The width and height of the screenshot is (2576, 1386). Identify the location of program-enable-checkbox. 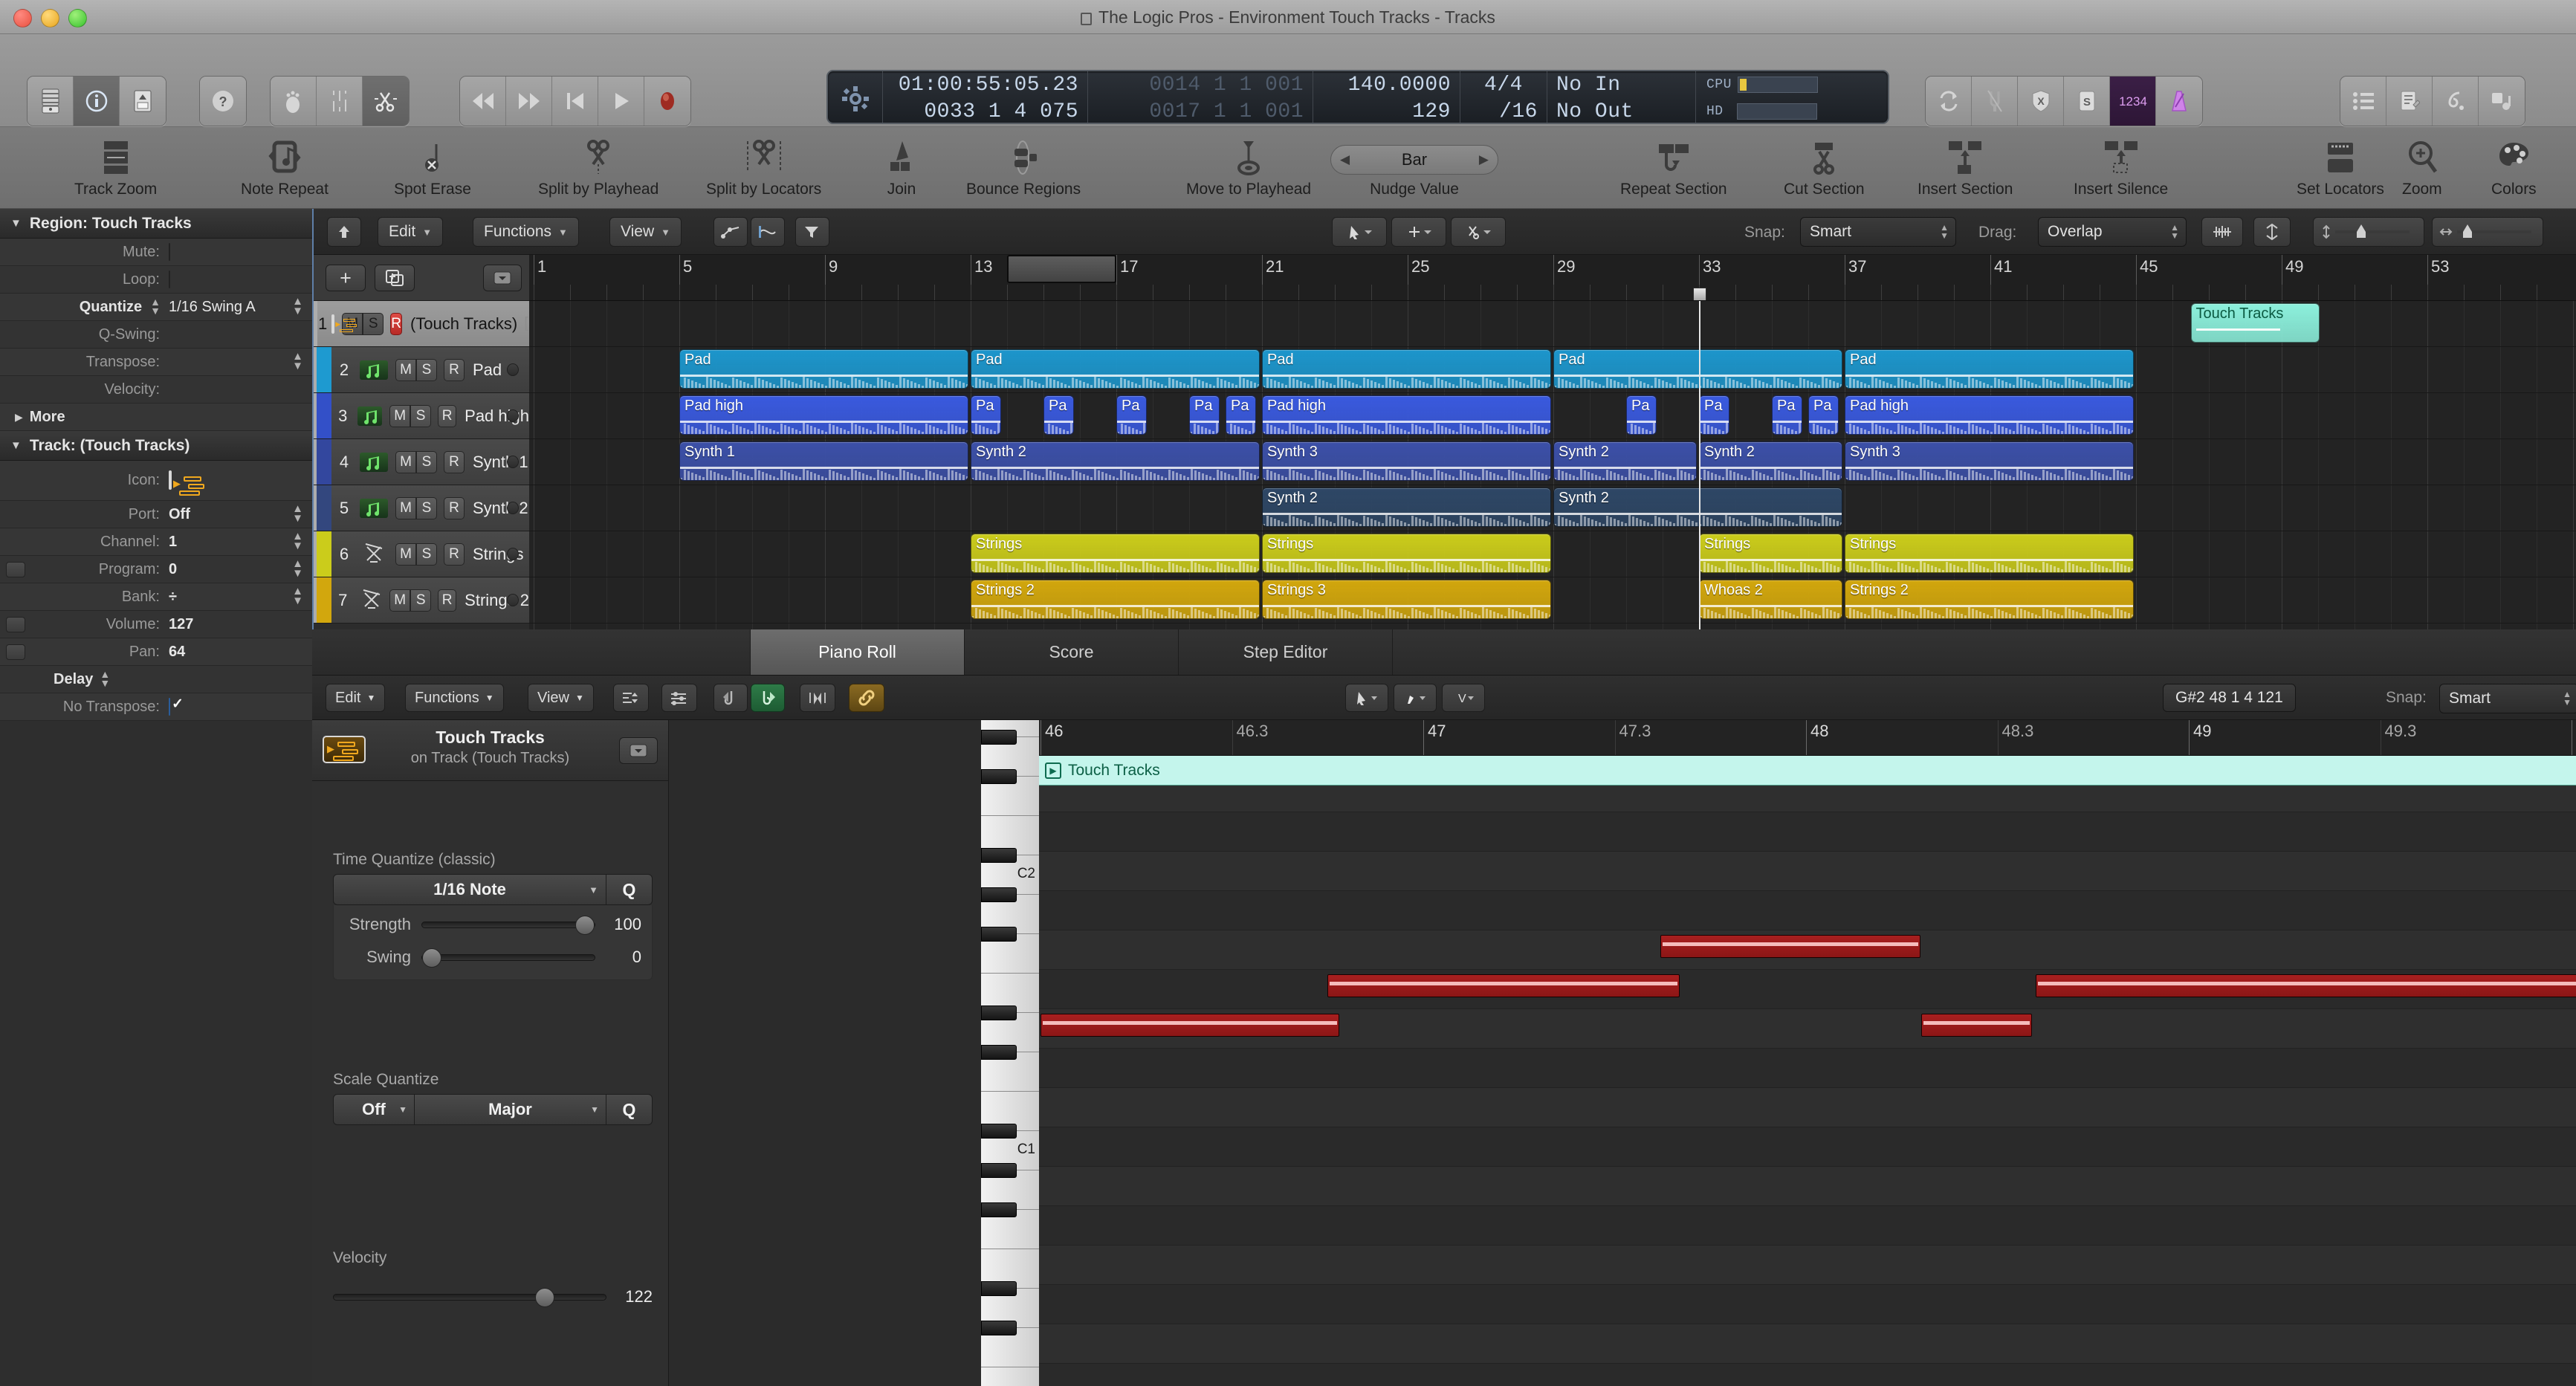
(15, 569).